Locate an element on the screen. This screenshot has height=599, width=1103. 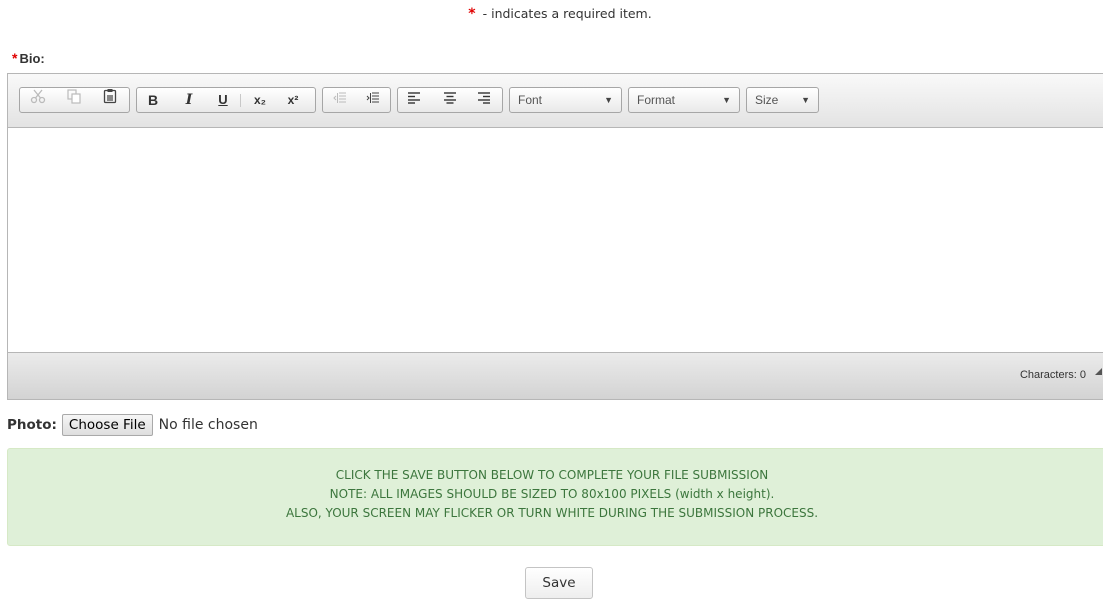
indent-icon is located at coordinates (373, 100).